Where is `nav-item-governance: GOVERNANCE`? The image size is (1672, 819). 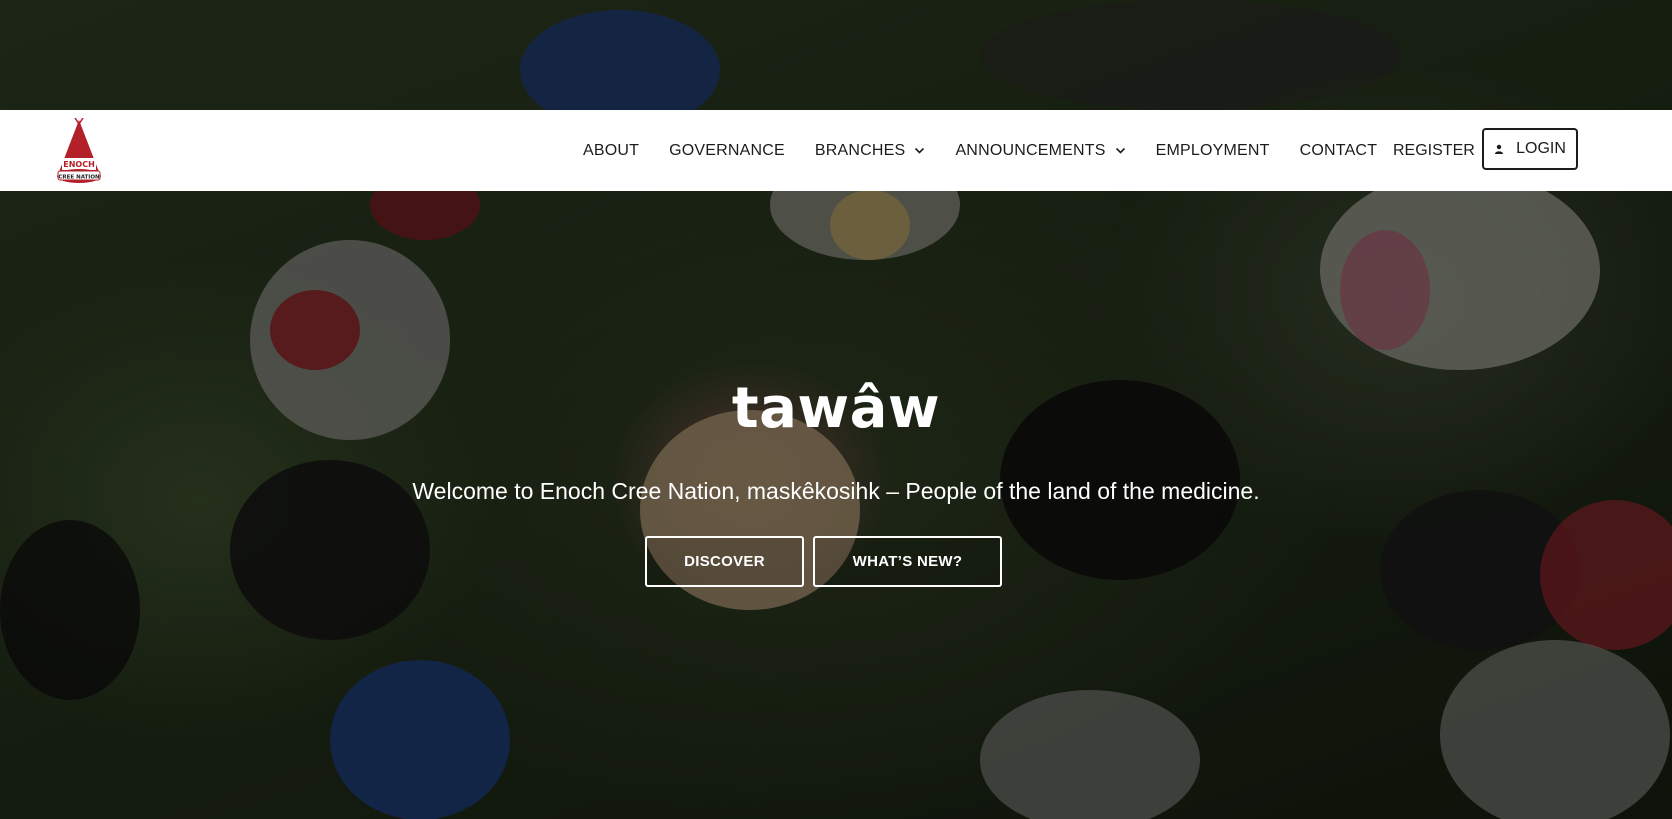
nav-item-governance: GOVERNANCE is located at coordinates (727, 151).